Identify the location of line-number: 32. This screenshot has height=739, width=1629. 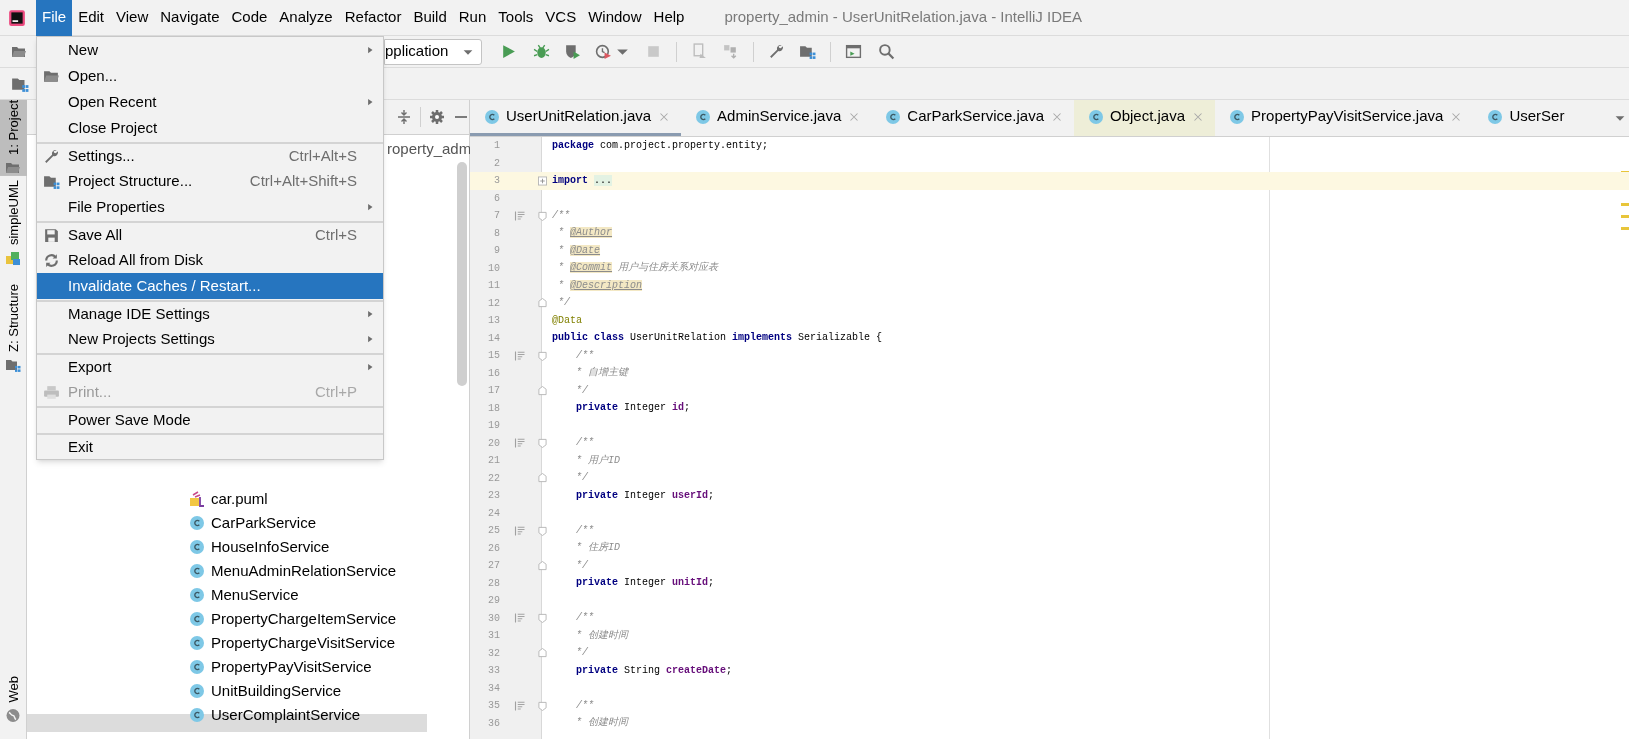
(493, 653).